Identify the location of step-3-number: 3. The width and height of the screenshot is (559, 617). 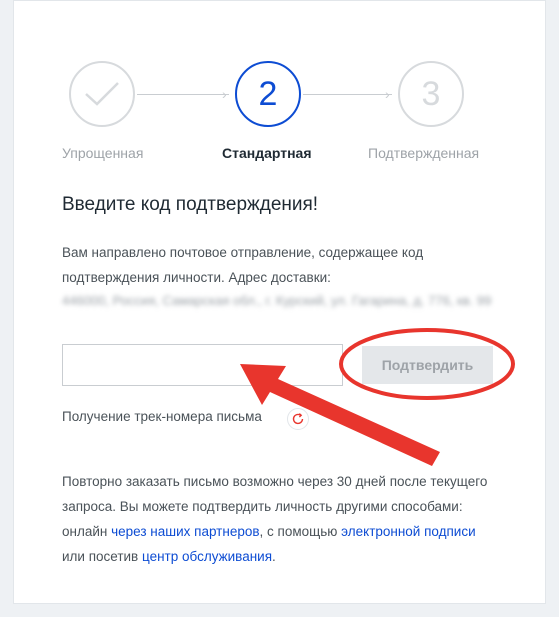
(431, 93).